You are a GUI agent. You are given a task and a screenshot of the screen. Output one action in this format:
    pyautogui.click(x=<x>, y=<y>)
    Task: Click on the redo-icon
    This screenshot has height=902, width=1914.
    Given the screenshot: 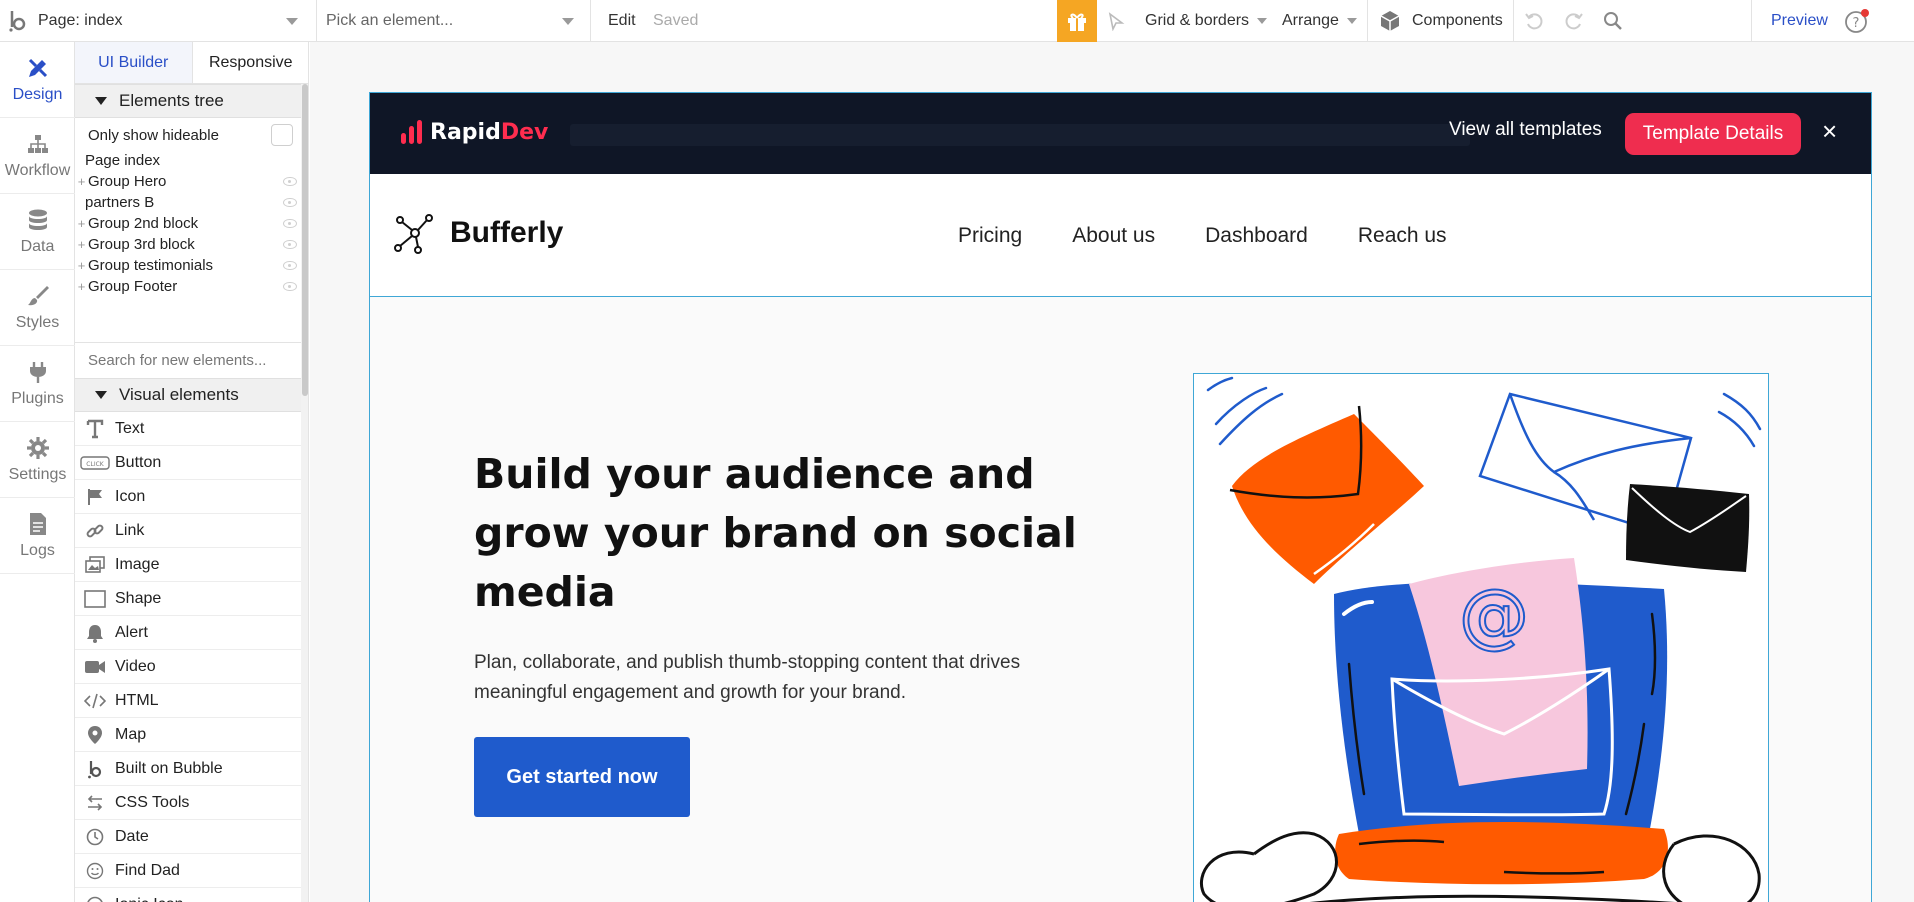 What is the action you would take?
    pyautogui.click(x=1574, y=21)
    